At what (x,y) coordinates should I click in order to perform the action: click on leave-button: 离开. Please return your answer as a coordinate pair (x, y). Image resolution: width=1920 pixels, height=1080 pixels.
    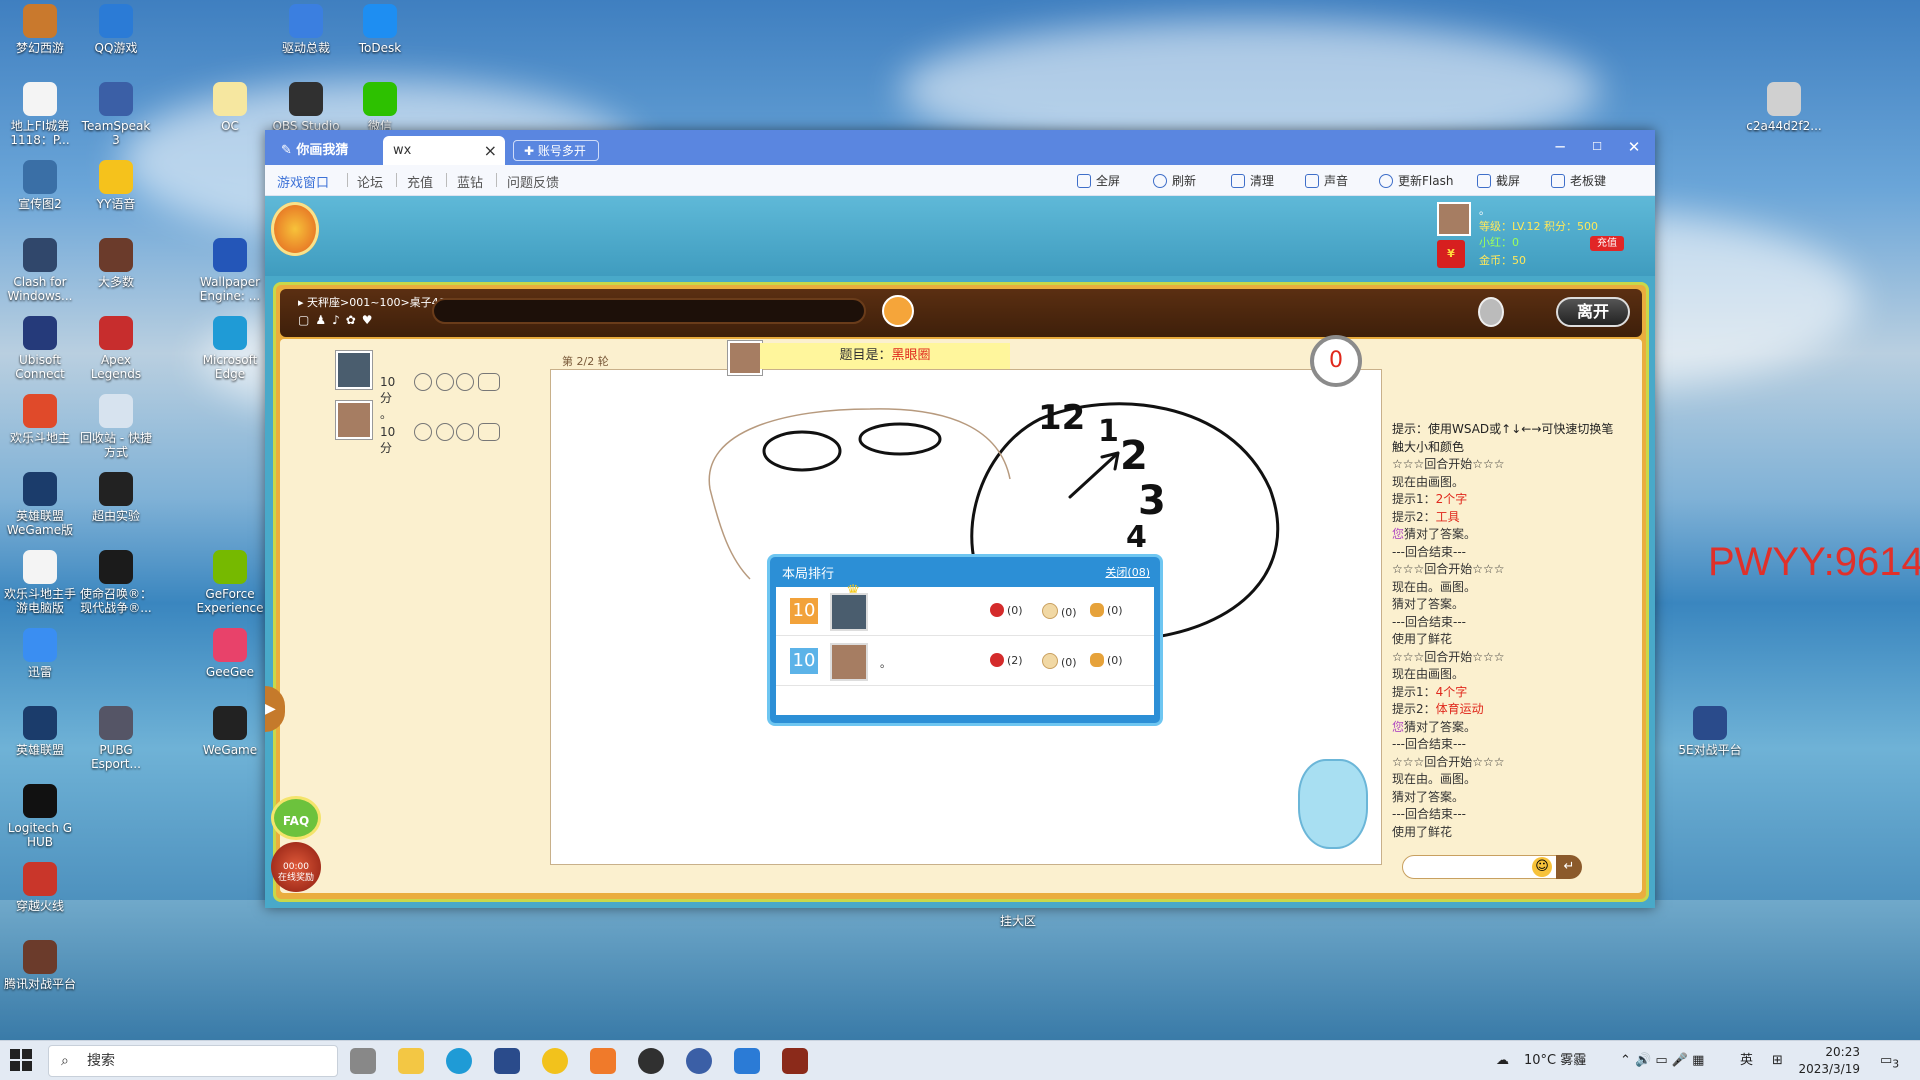
    Looking at the image, I should click on (1593, 312).